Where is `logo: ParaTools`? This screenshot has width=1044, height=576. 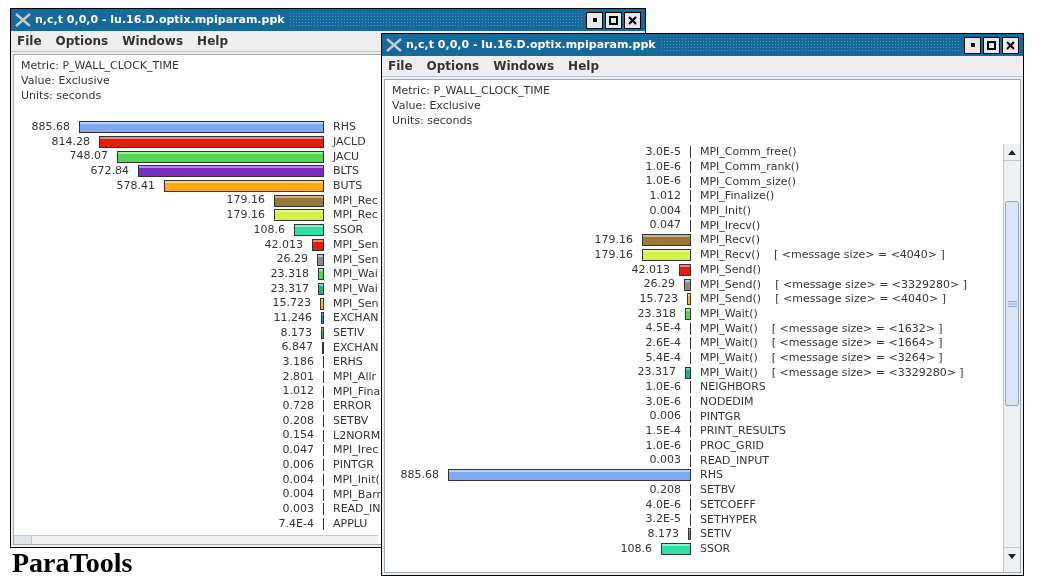 logo: ParaTools is located at coordinates (72, 562).